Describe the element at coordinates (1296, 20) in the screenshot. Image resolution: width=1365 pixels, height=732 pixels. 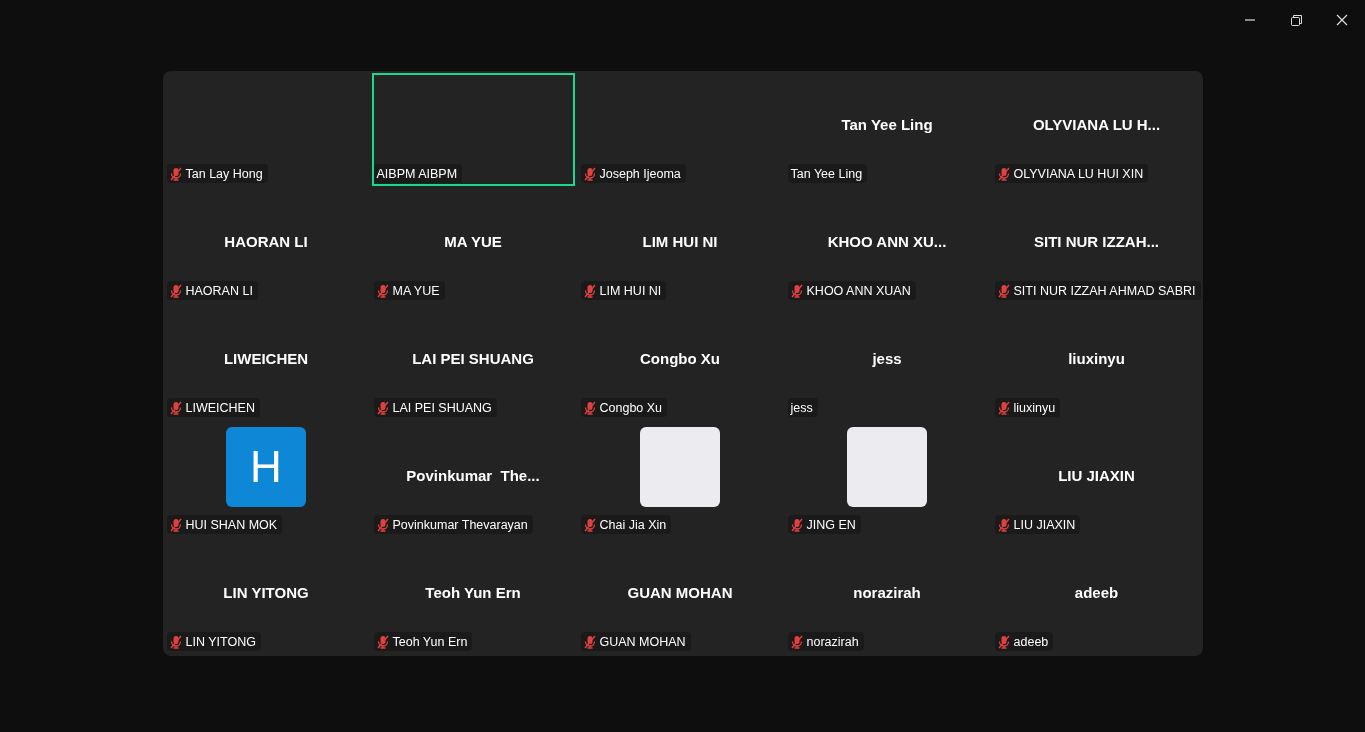
I see `restore-icon` at that location.